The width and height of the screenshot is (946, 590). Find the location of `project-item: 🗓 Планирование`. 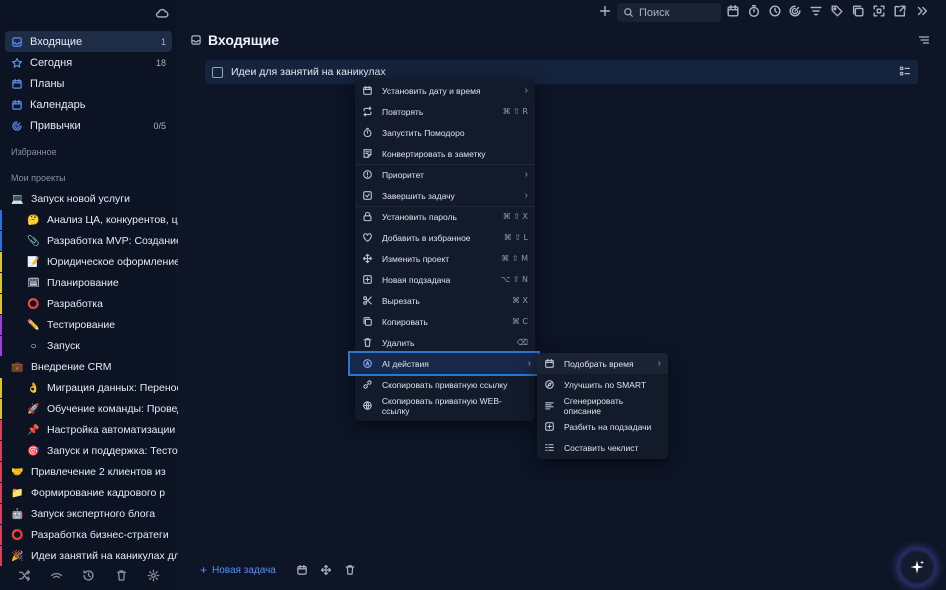

project-item: 🗓 Планирование is located at coordinates (89, 283).